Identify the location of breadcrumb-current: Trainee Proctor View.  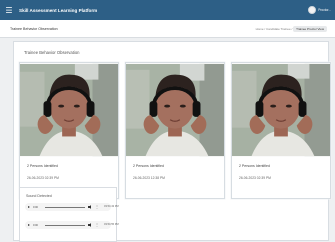
(310, 29).